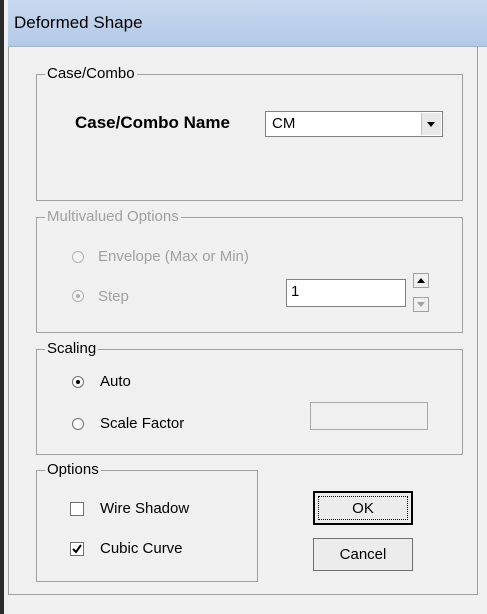 This screenshot has height=614, width=487. I want to click on cubic-curve-label: Cubic Curve, so click(141, 548).